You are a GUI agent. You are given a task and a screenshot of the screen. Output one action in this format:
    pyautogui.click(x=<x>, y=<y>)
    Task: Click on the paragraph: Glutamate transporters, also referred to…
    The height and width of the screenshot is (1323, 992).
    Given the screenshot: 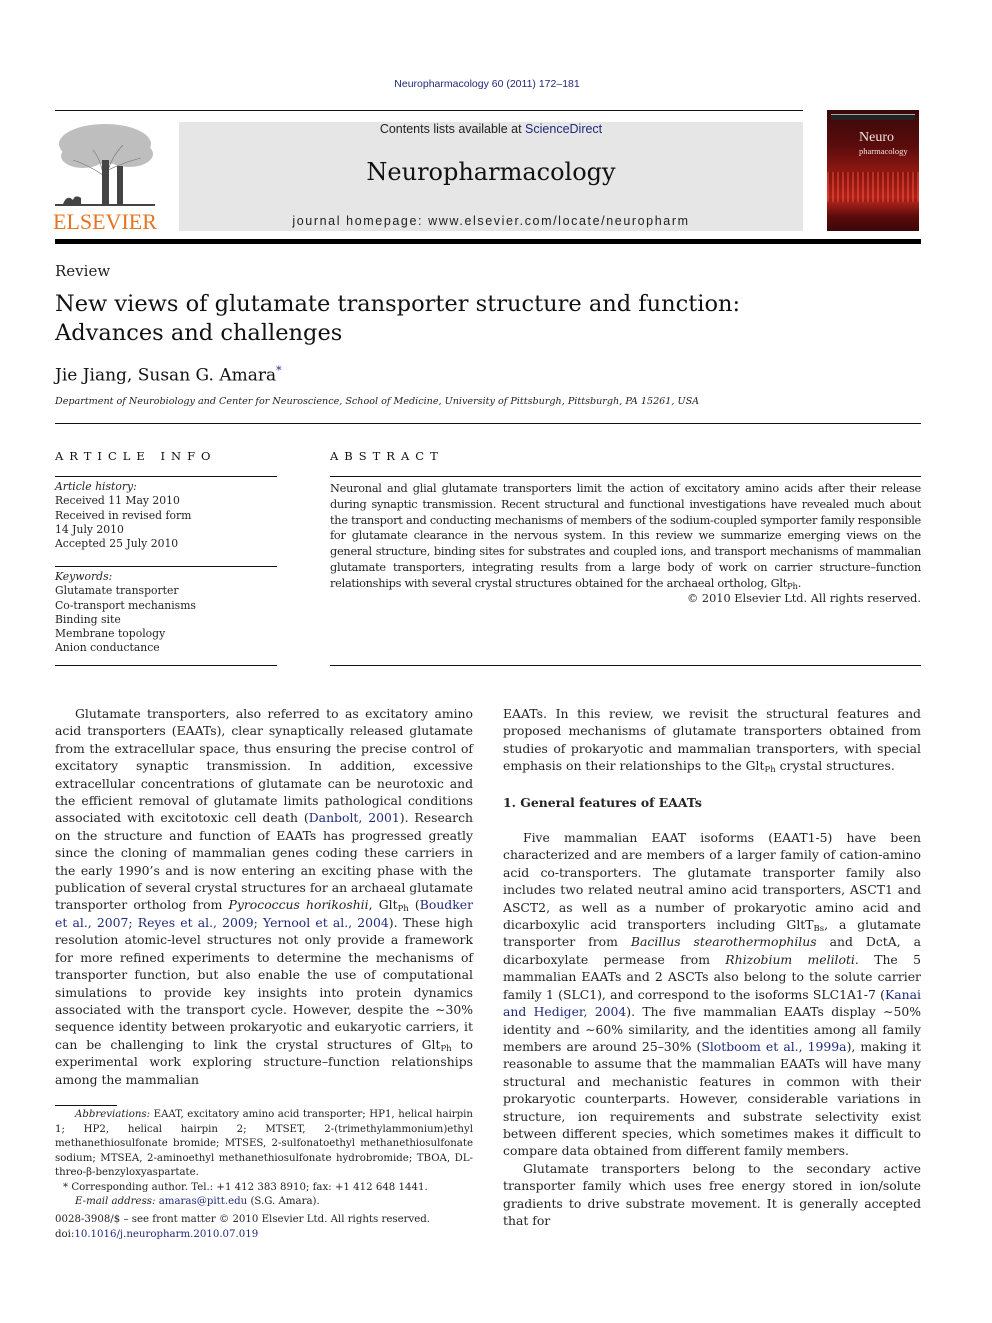 What is the action you would take?
    pyautogui.click(x=264, y=896)
    